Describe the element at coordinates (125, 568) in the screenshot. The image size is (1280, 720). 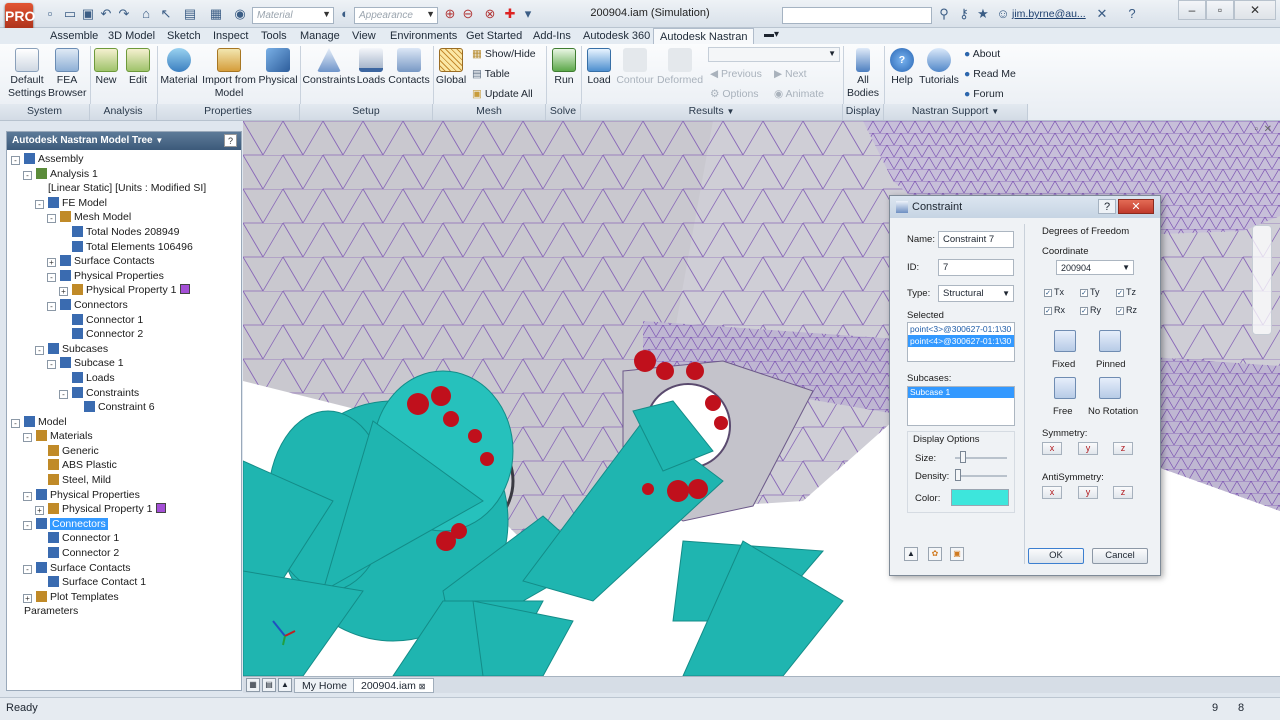
I see `tree-item: - Surface Contacts` at that location.